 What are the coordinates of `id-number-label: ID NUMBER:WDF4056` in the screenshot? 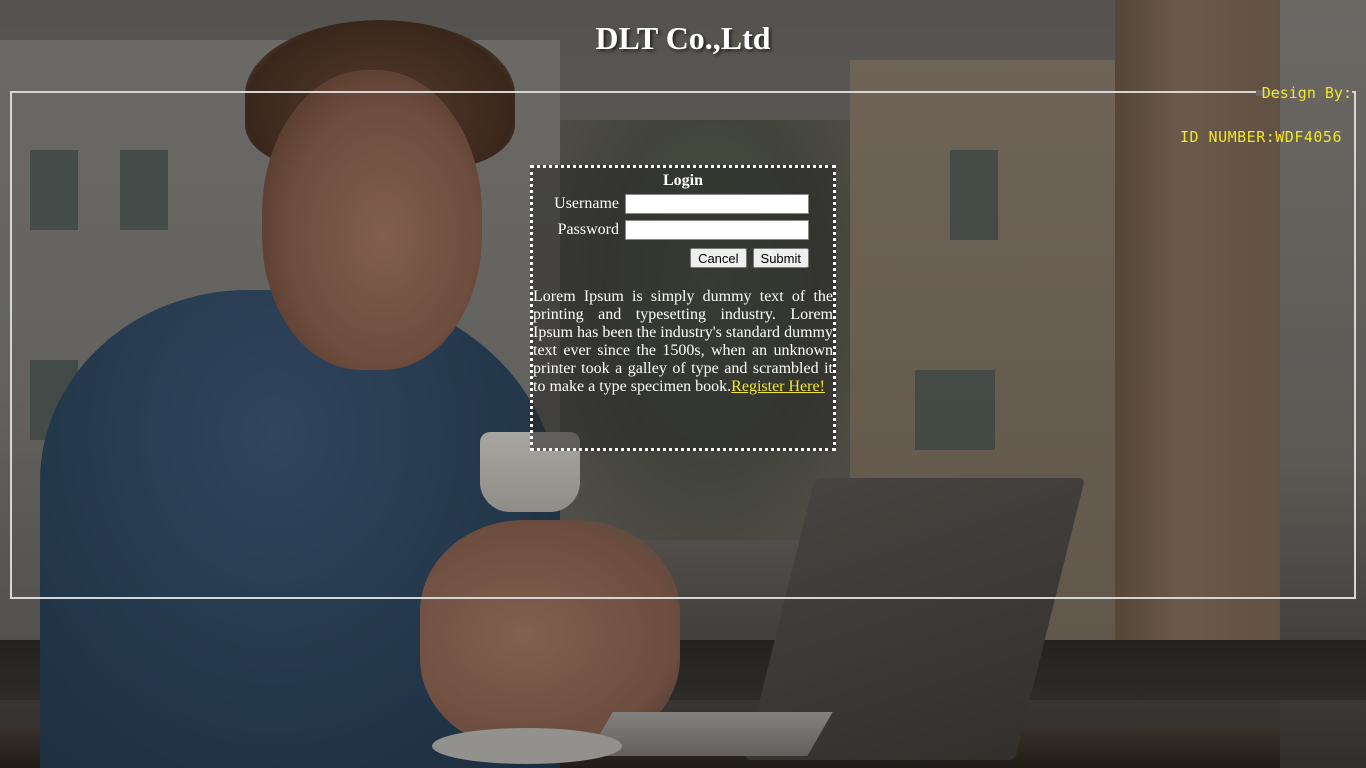 It's located at (1260, 137).